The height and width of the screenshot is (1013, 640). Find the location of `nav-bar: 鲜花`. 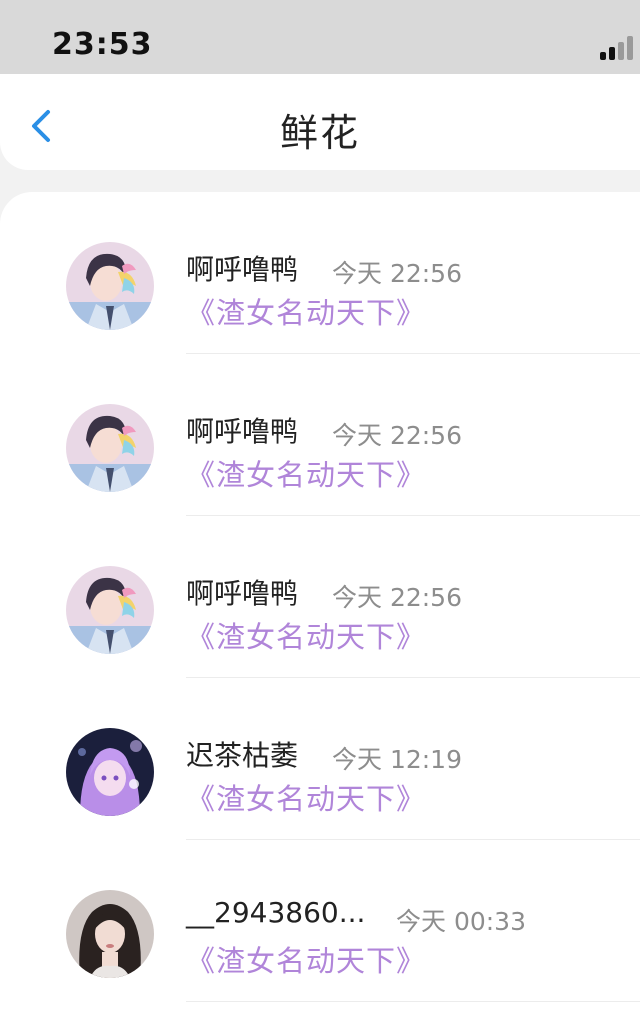

nav-bar: 鲜花 is located at coordinates (320, 122).